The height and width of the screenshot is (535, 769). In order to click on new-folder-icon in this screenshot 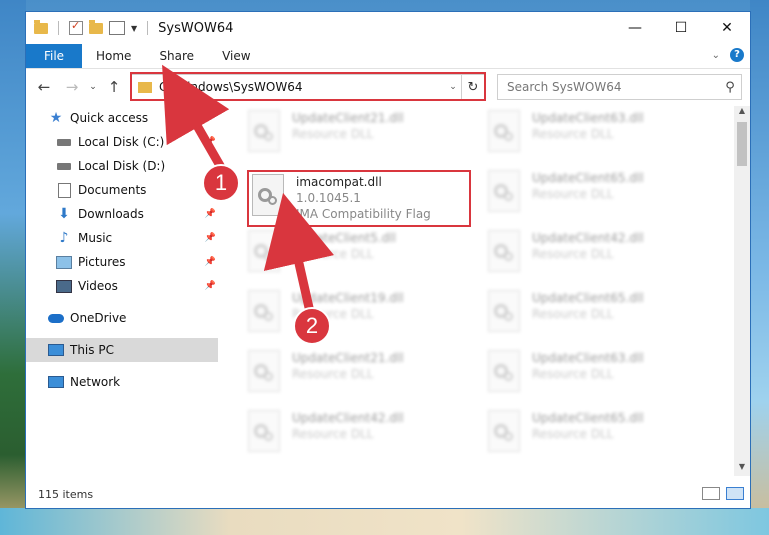, I will do `click(96, 26)`.